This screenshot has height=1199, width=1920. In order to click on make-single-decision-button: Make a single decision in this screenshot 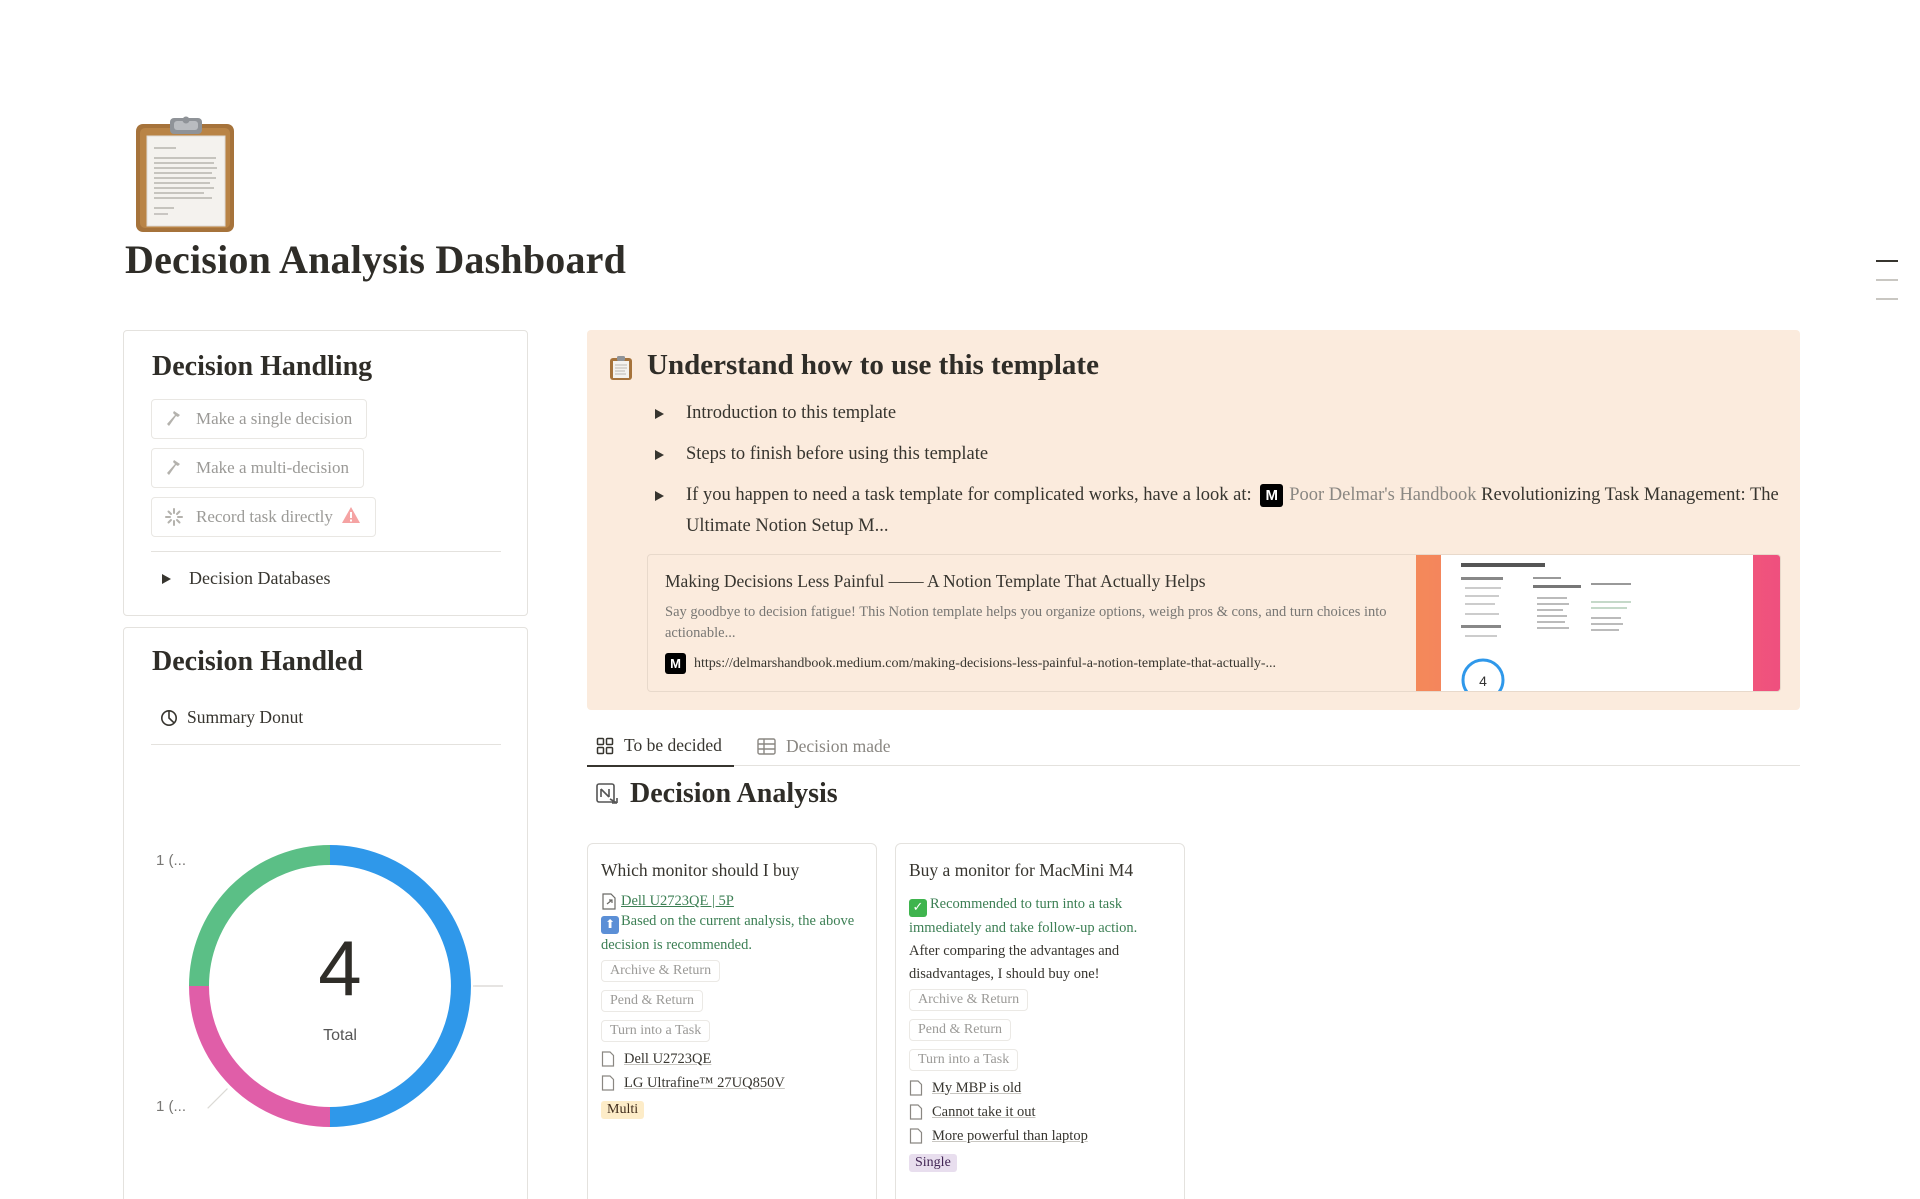, I will do `click(259, 419)`.